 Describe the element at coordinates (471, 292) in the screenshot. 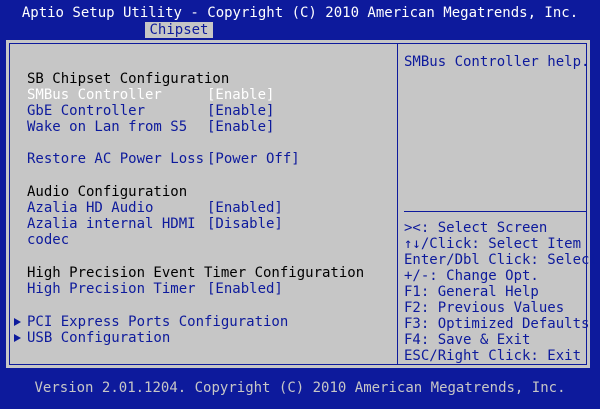

I see `key-hint: F1: General Help` at that location.